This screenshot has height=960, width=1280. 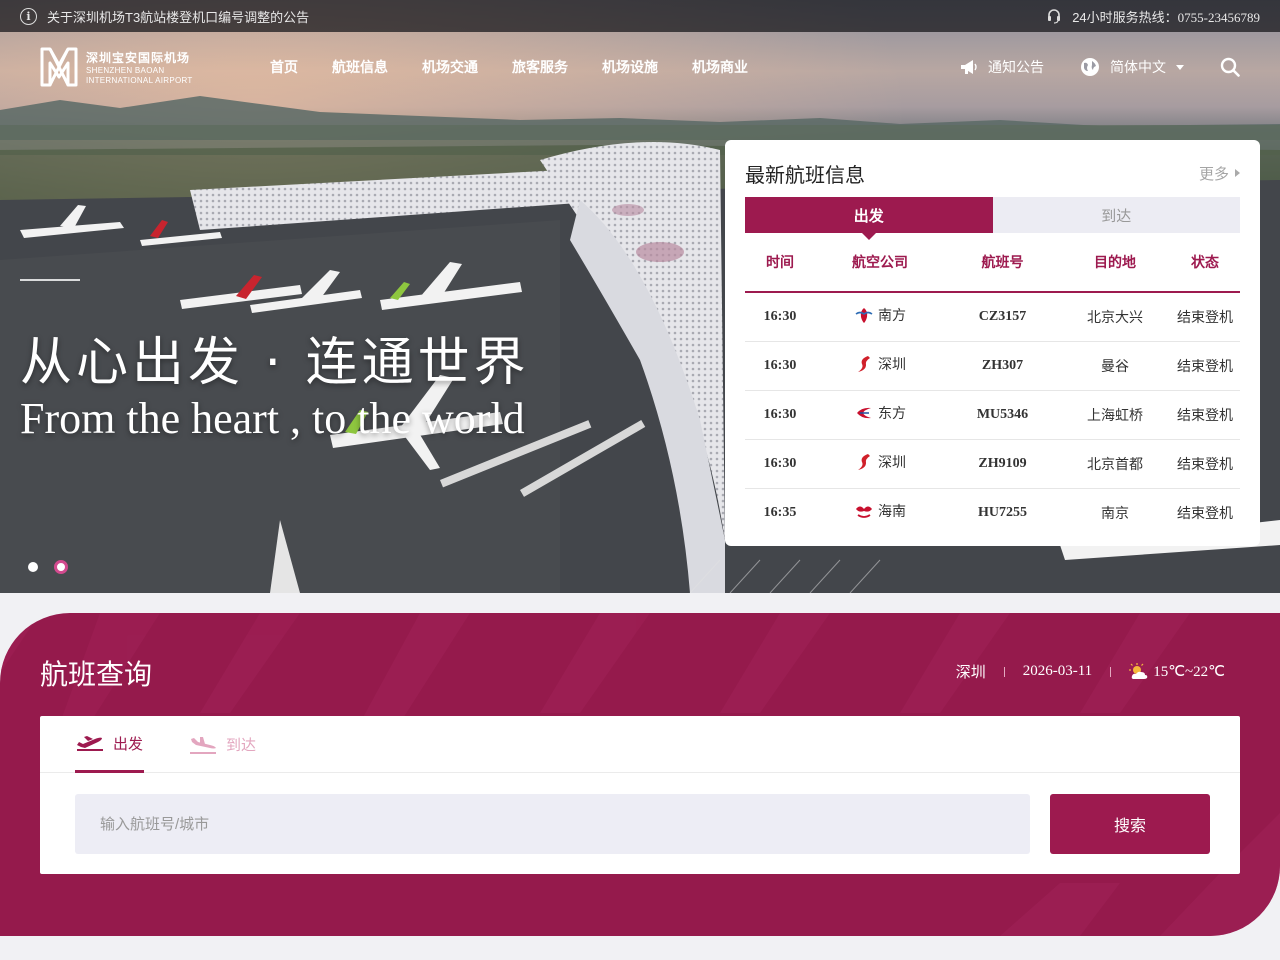 What do you see at coordinates (1002, 415) in the screenshot?
I see `flight-number: MU5346` at bounding box center [1002, 415].